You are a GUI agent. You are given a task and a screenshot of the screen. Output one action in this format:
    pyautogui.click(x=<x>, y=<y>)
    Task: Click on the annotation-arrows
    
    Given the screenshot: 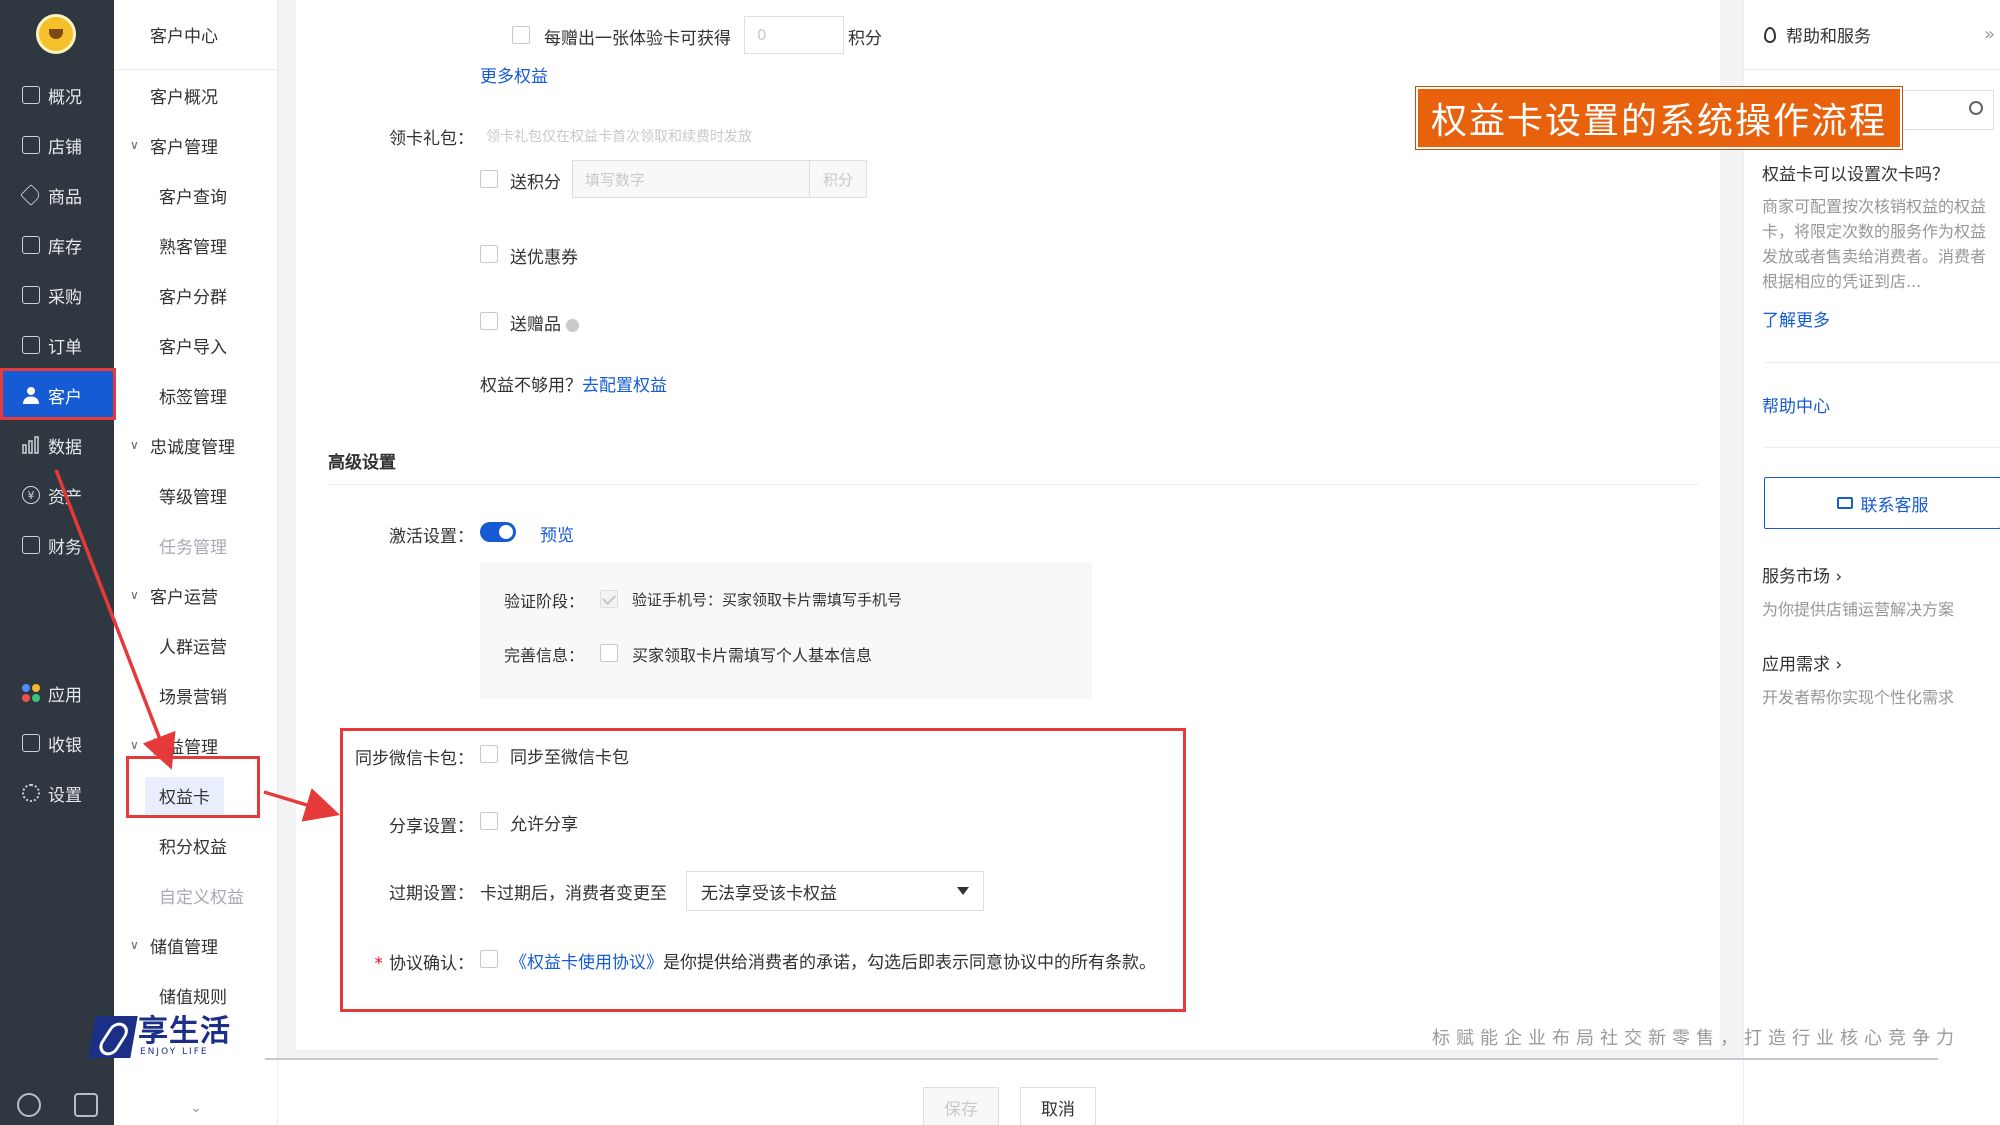 What is the action you would take?
    pyautogui.click(x=197, y=645)
    